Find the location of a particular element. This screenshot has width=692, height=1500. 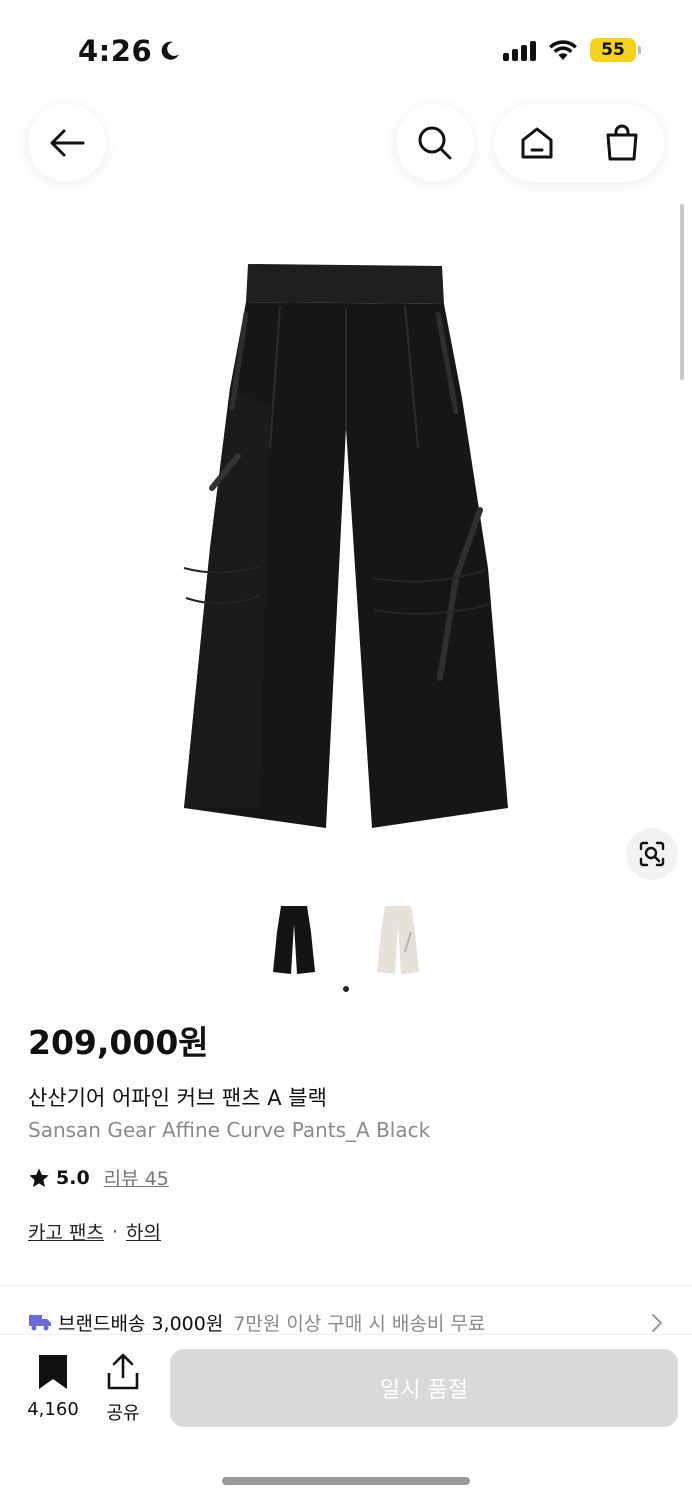

category-breadcrumb: 카고 팬츠 · 하의 is located at coordinates (94, 1231).